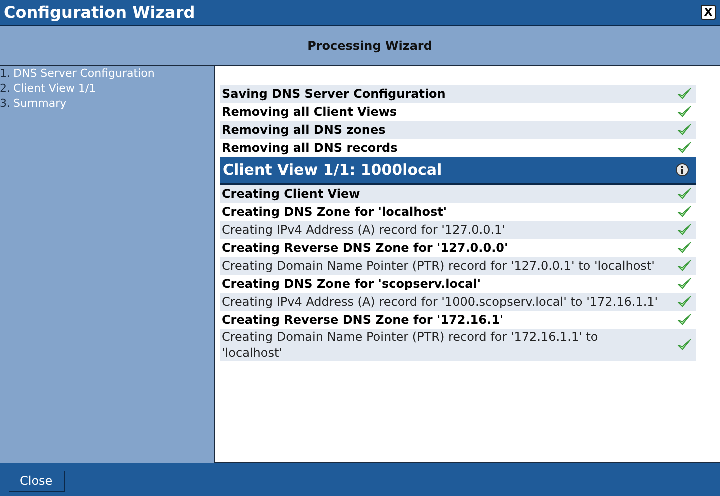 This screenshot has width=720, height=496. I want to click on step-number: 2., so click(5, 88).